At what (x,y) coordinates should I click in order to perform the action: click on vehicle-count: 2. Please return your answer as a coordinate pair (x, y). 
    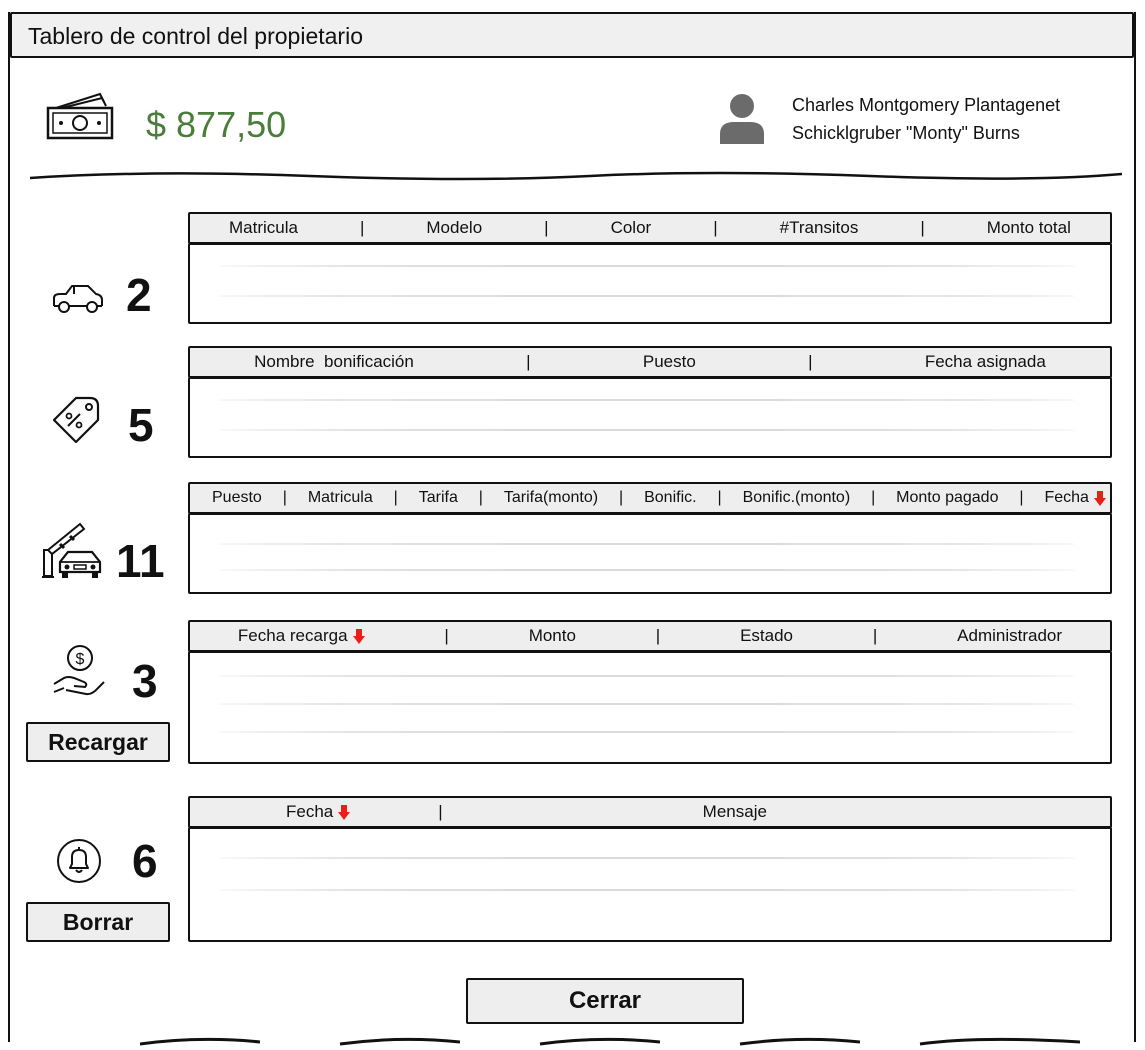
    Looking at the image, I should click on (139, 295).